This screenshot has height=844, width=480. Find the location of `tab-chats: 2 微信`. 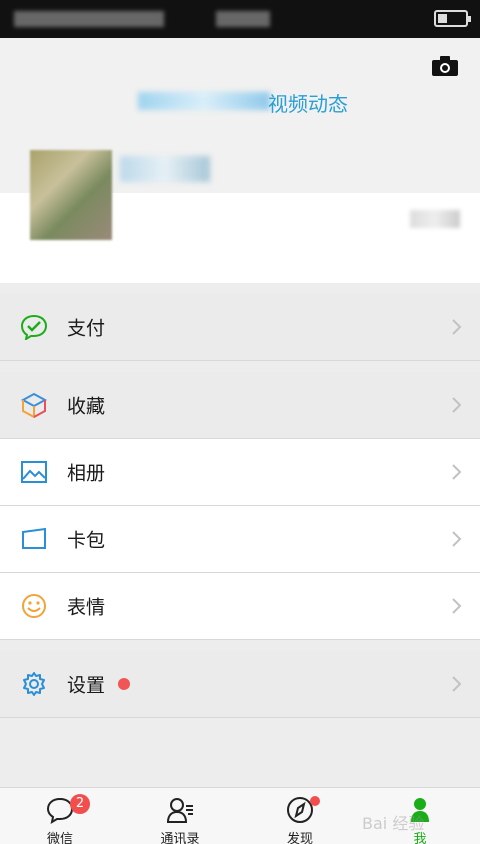

tab-chats: 2 微信 is located at coordinates (60, 816).